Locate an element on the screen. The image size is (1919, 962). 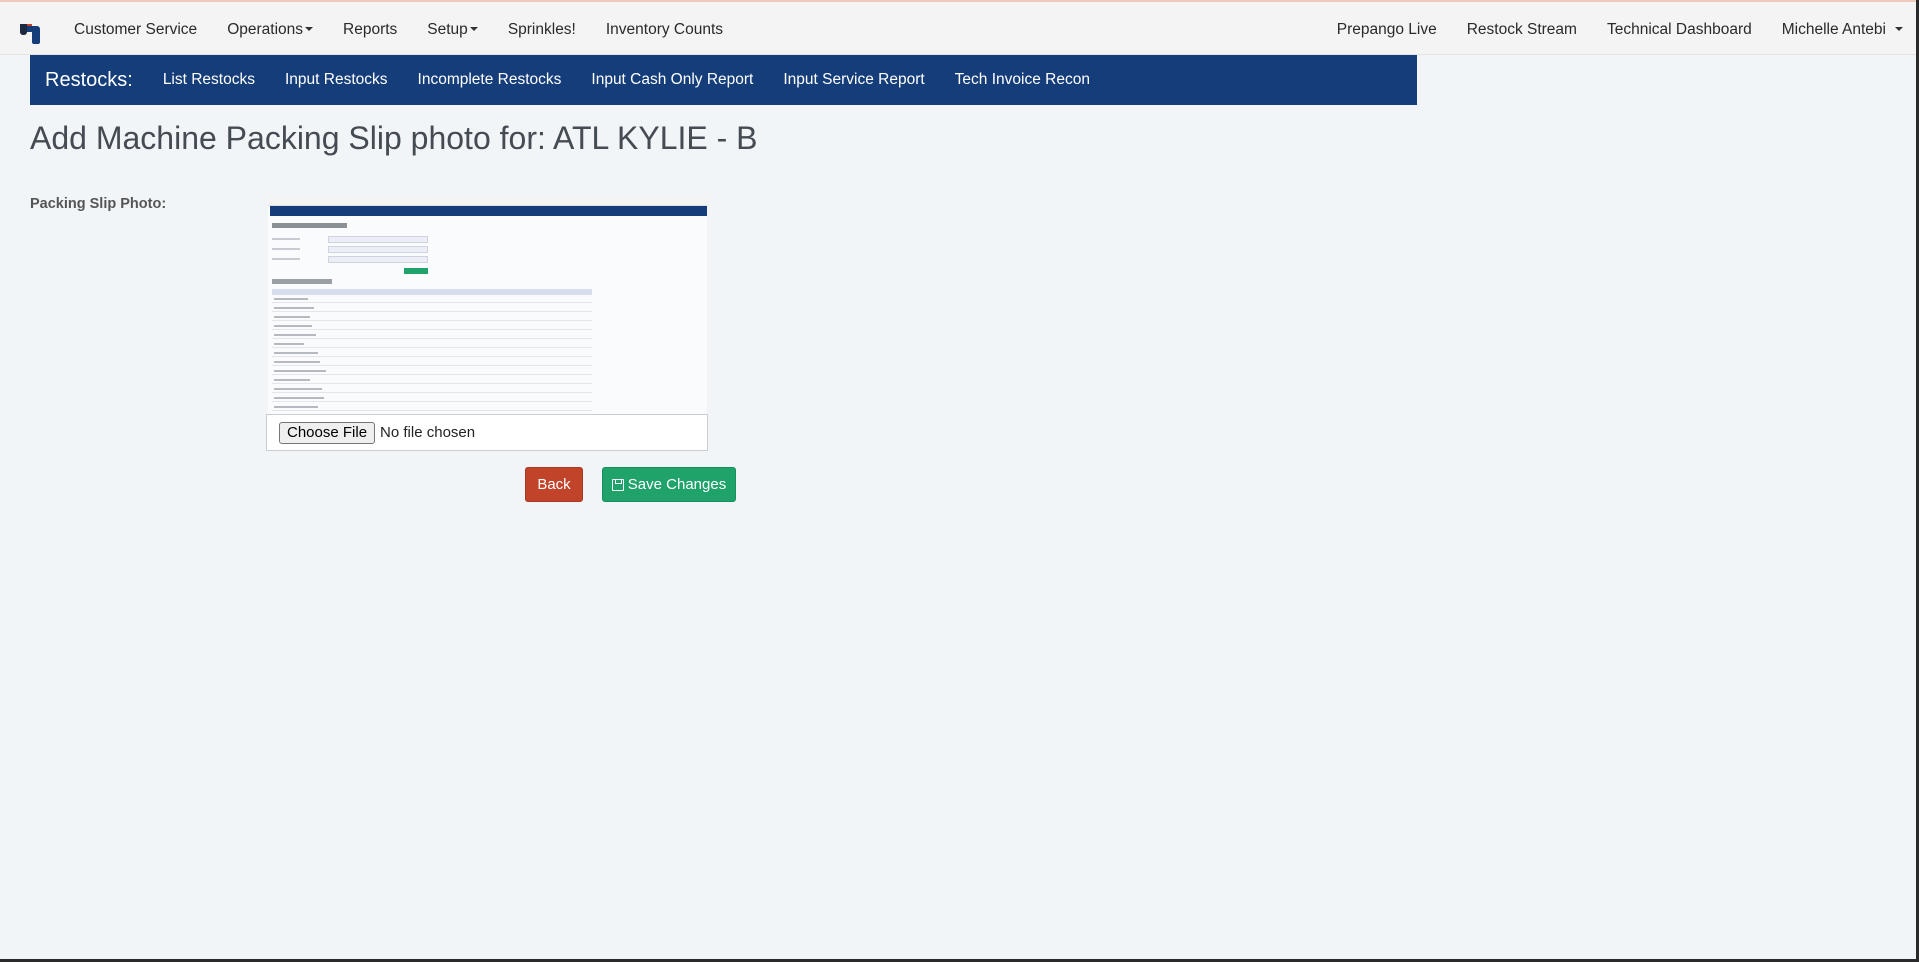
nav-inventory-counts: Inventory Counts is located at coordinates (664, 30).